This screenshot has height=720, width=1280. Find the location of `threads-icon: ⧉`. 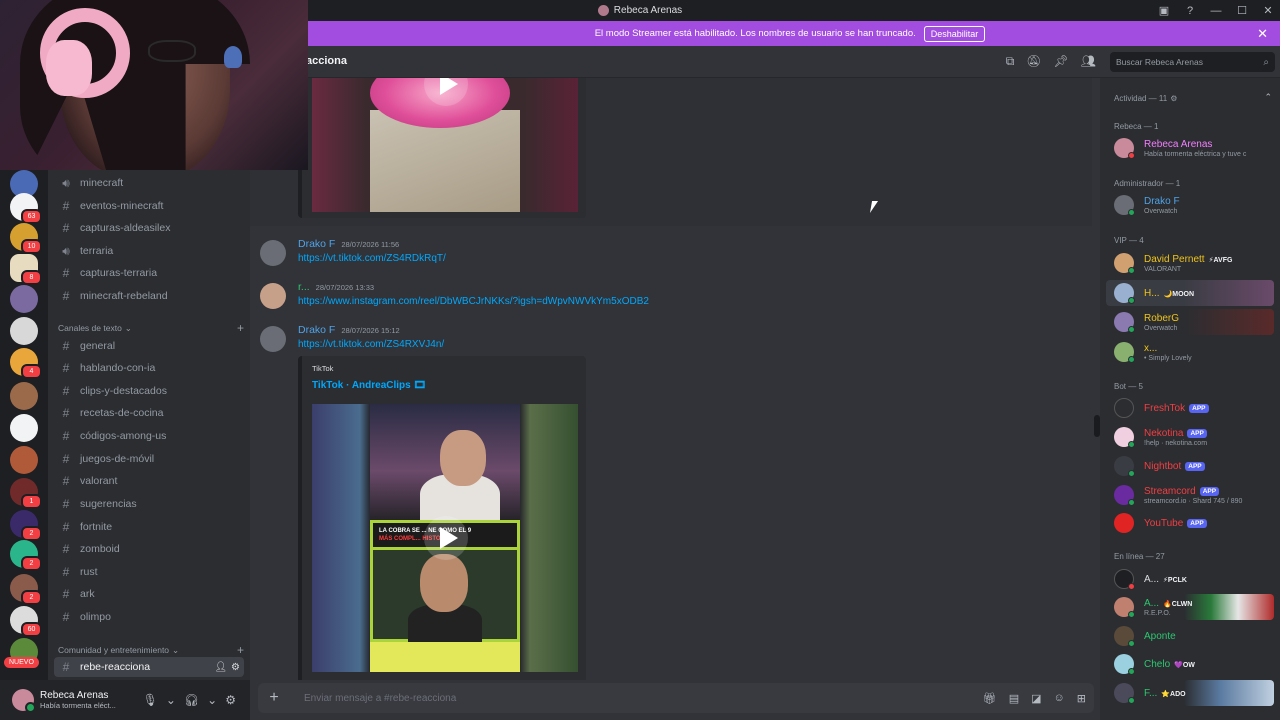

threads-icon: ⧉ is located at coordinates (1010, 61).